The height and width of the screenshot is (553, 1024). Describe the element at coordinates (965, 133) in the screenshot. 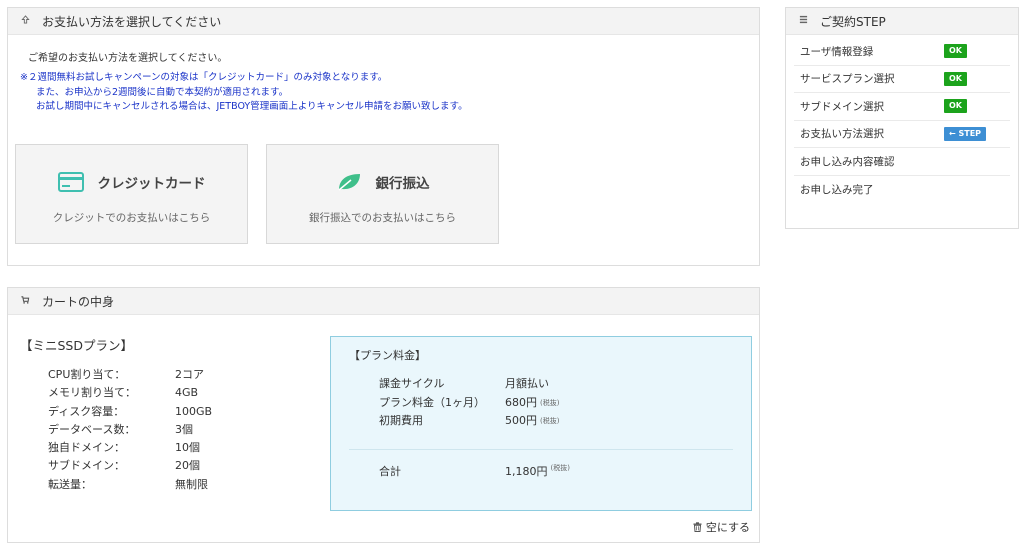

I see `current-step-badge: ← STEP` at that location.